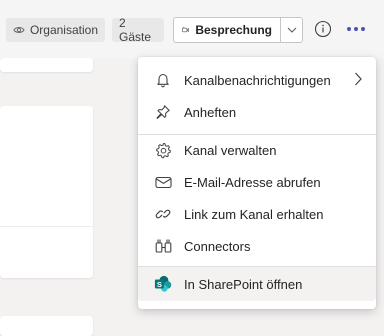 The height and width of the screenshot is (336, 384). Describe the element at coordinates (254, 214) in the screenshot. I see `menu-item-label: Link zum Kanal erhalten` at that location.